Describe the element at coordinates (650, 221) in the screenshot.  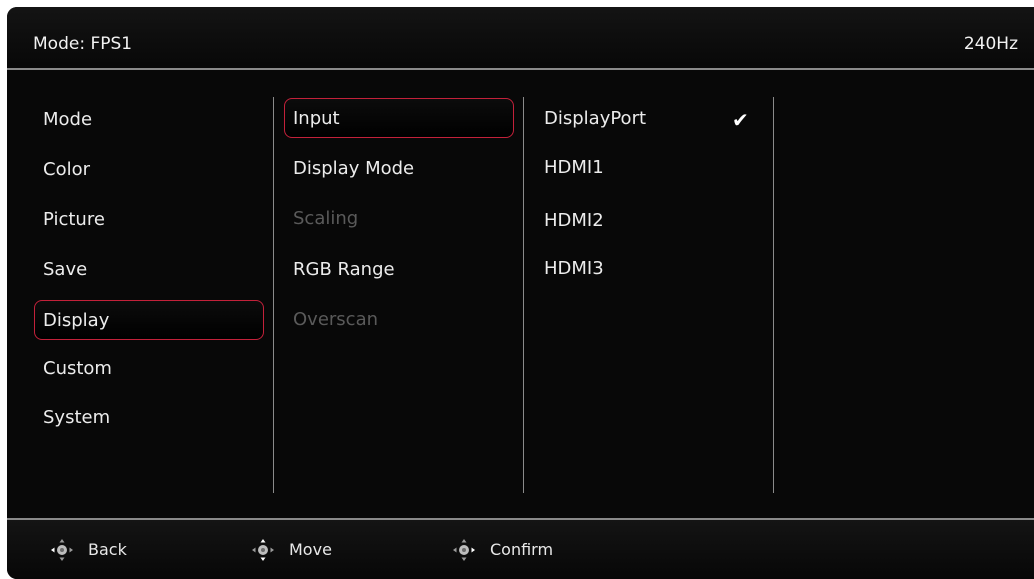
I see `option-hdmi2: HDMI2` at that location.